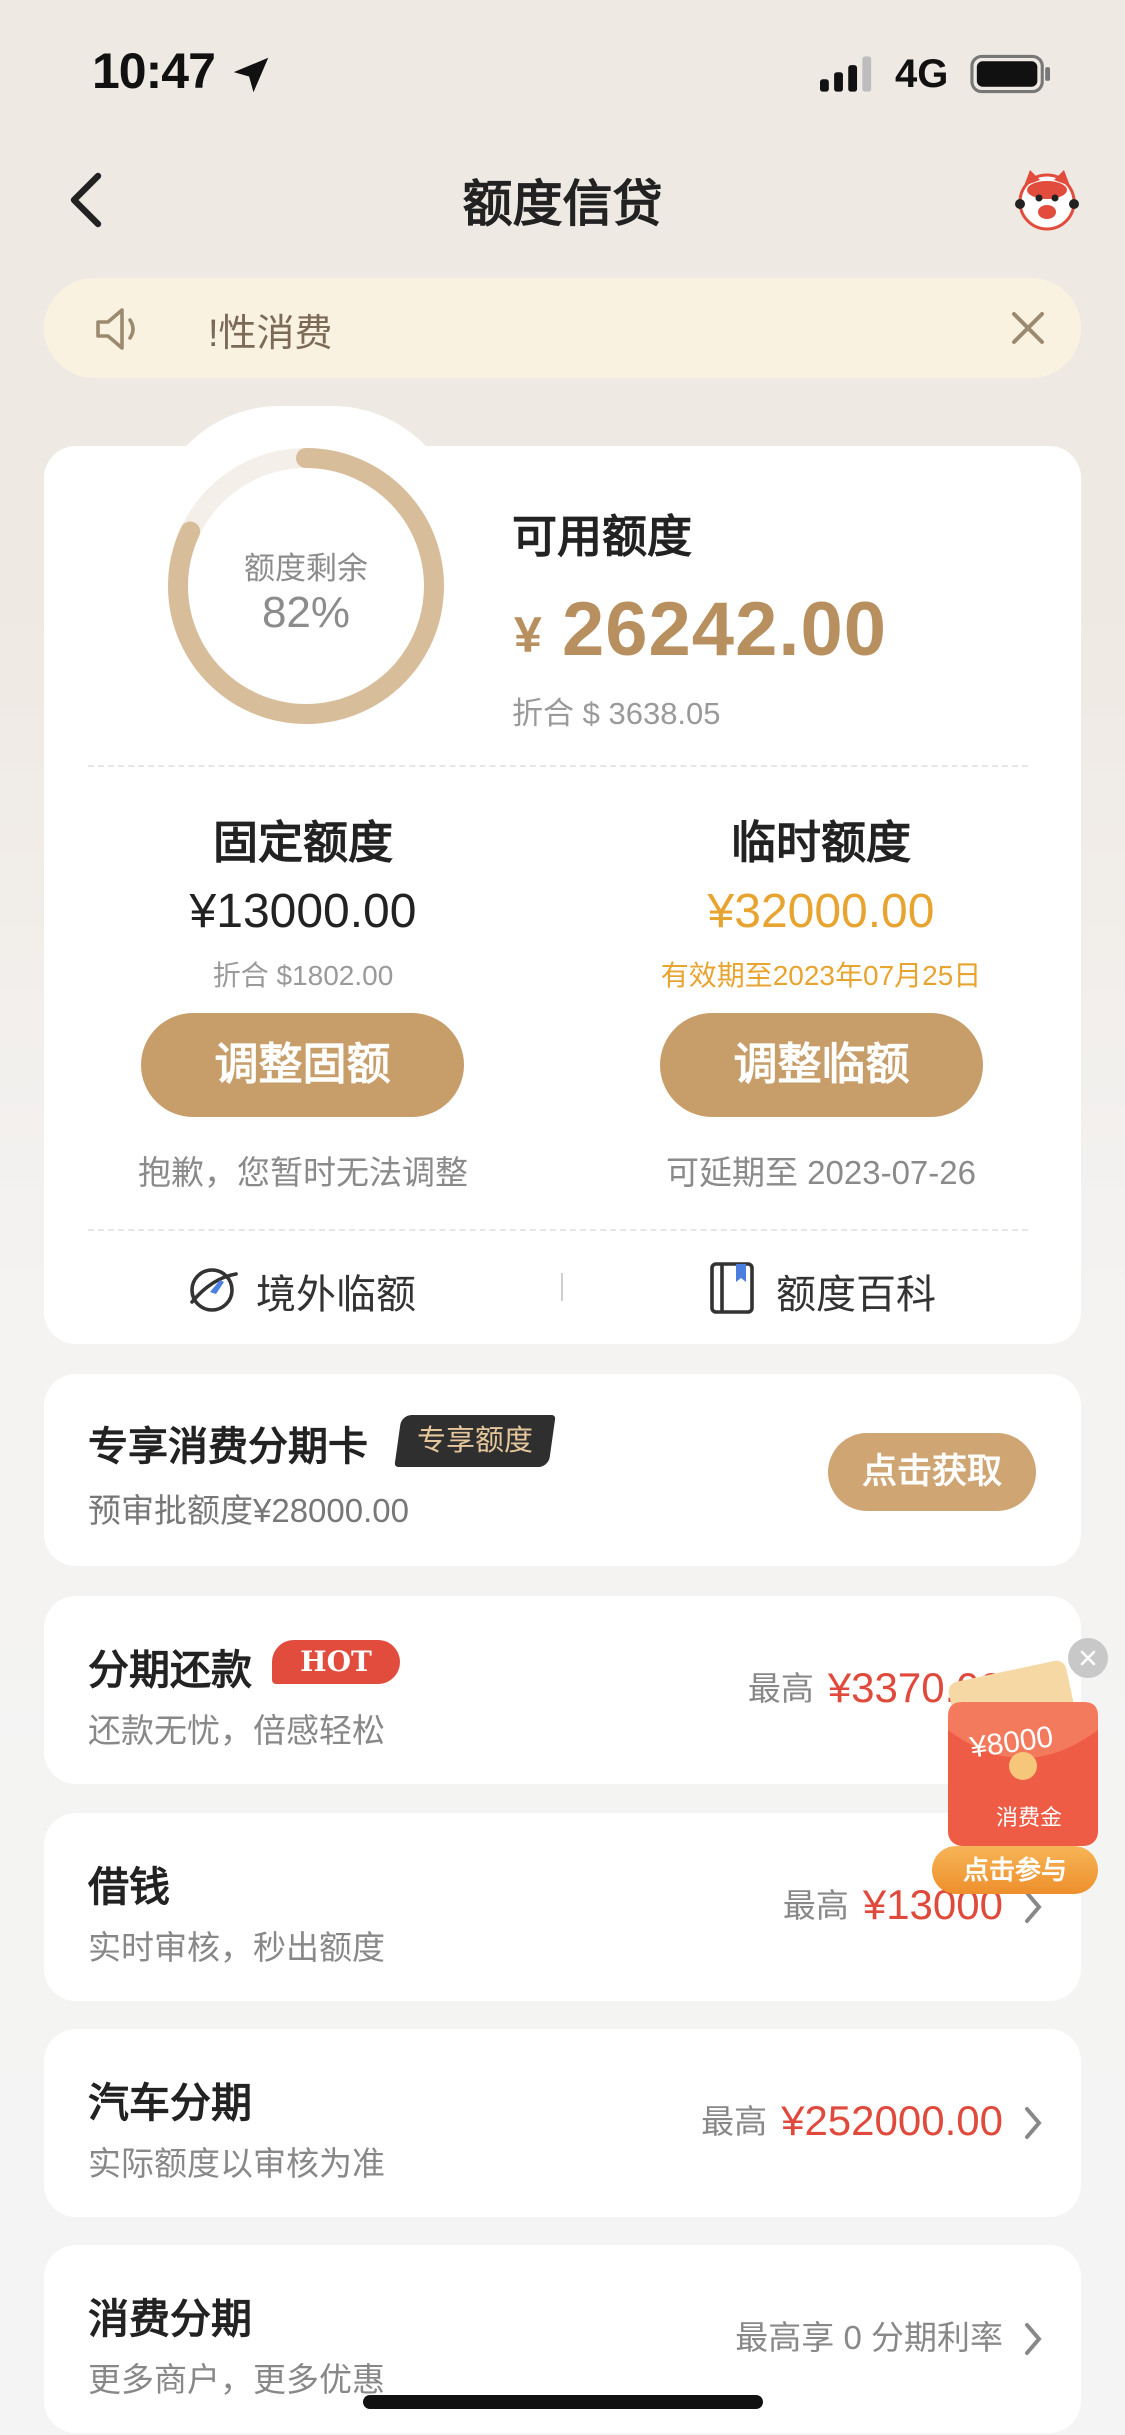 The image size is (1125, 2435). Describe the element at coordinates (154, 71) in the screenshot. I see `status-time: 10:47` at that location.